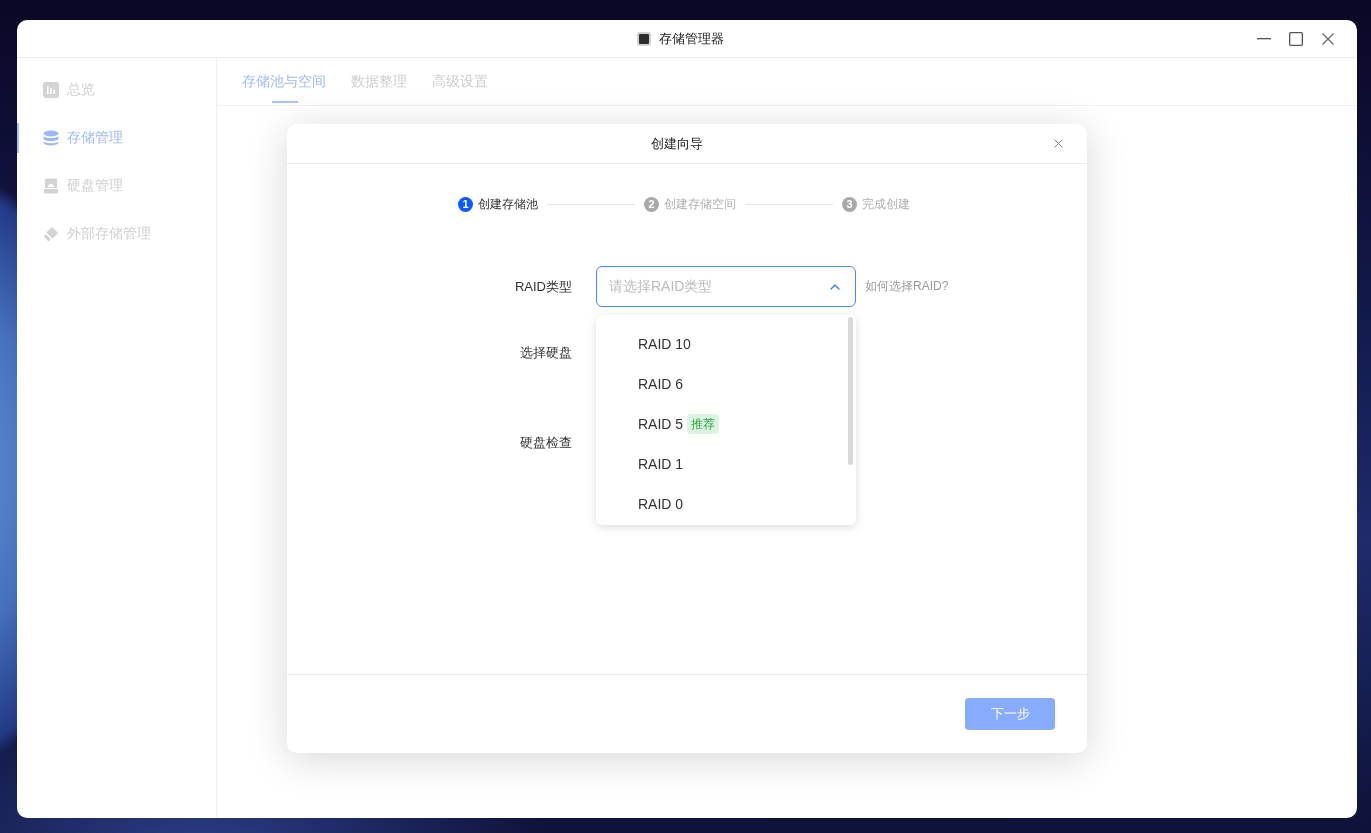 The height and width of the screenshot is (833, 1371). I want to click on window-title: 存储管理器, so click(691, 38).